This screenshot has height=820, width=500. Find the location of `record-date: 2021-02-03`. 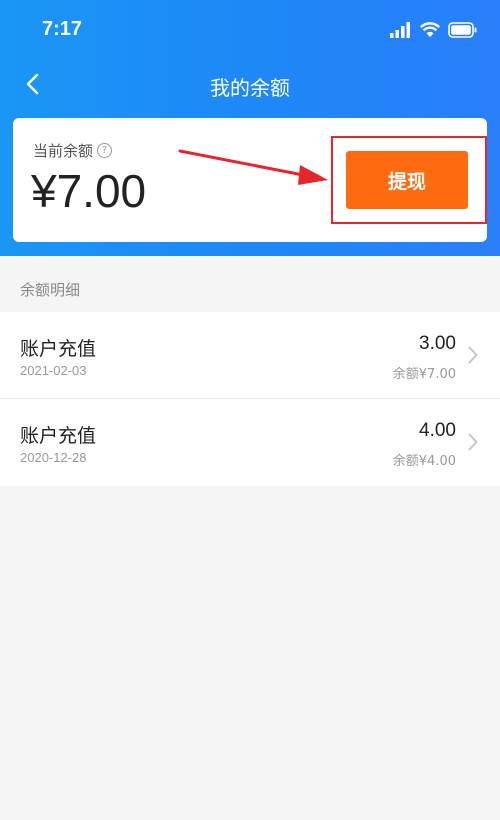

record-date: 2021-02-03 is located at coordinates (53, 370).